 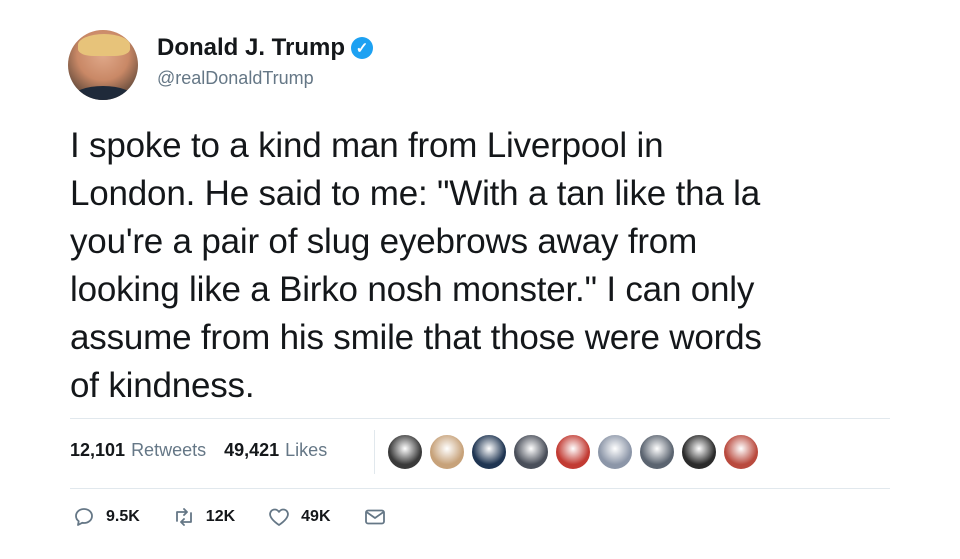 What do you see at coordinates (103, 93) in the screenshot?
I see `avatar-suit` at bounding box center [103, 93].